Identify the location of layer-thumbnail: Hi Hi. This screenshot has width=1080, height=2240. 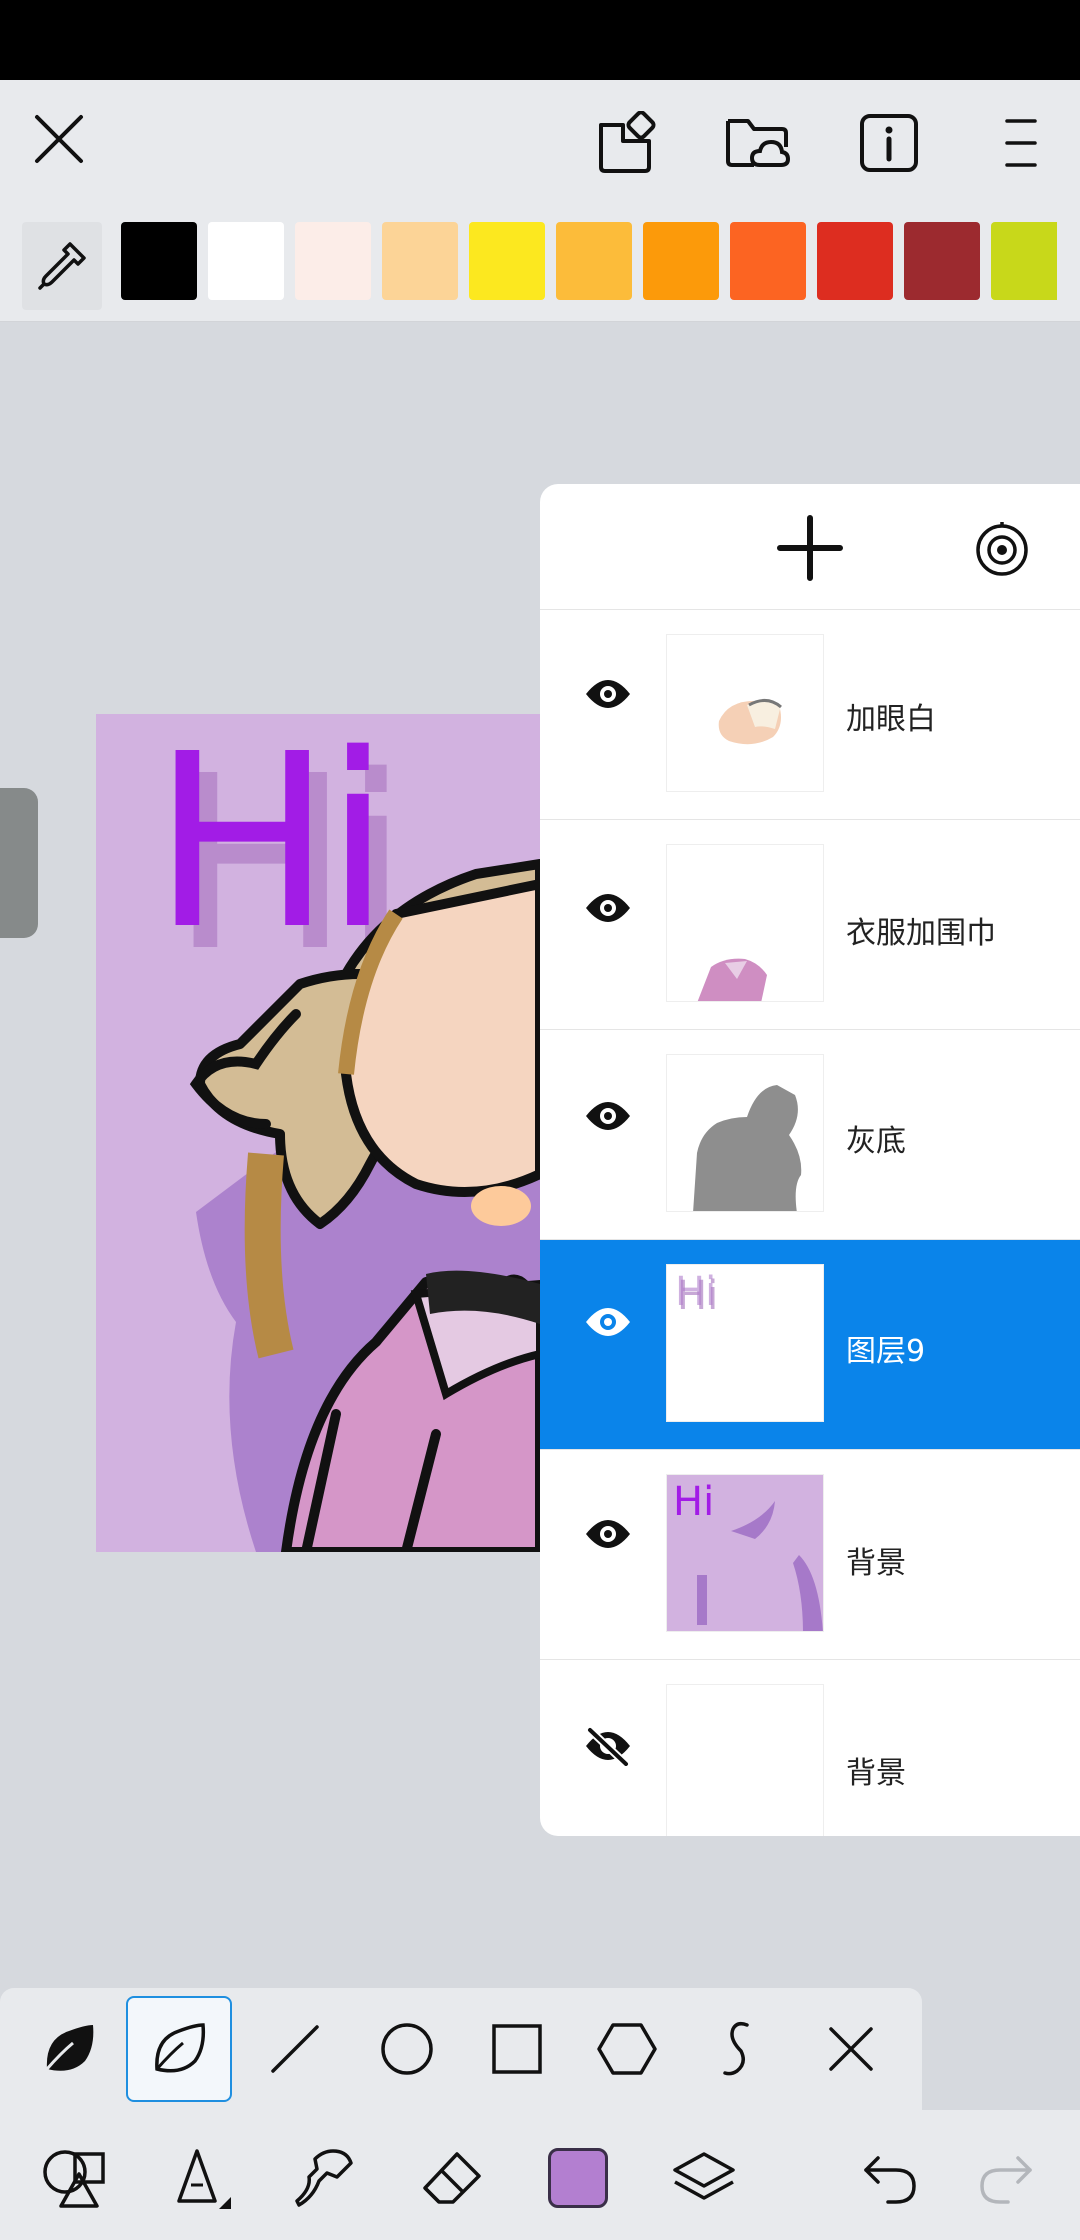
(745, 1343).